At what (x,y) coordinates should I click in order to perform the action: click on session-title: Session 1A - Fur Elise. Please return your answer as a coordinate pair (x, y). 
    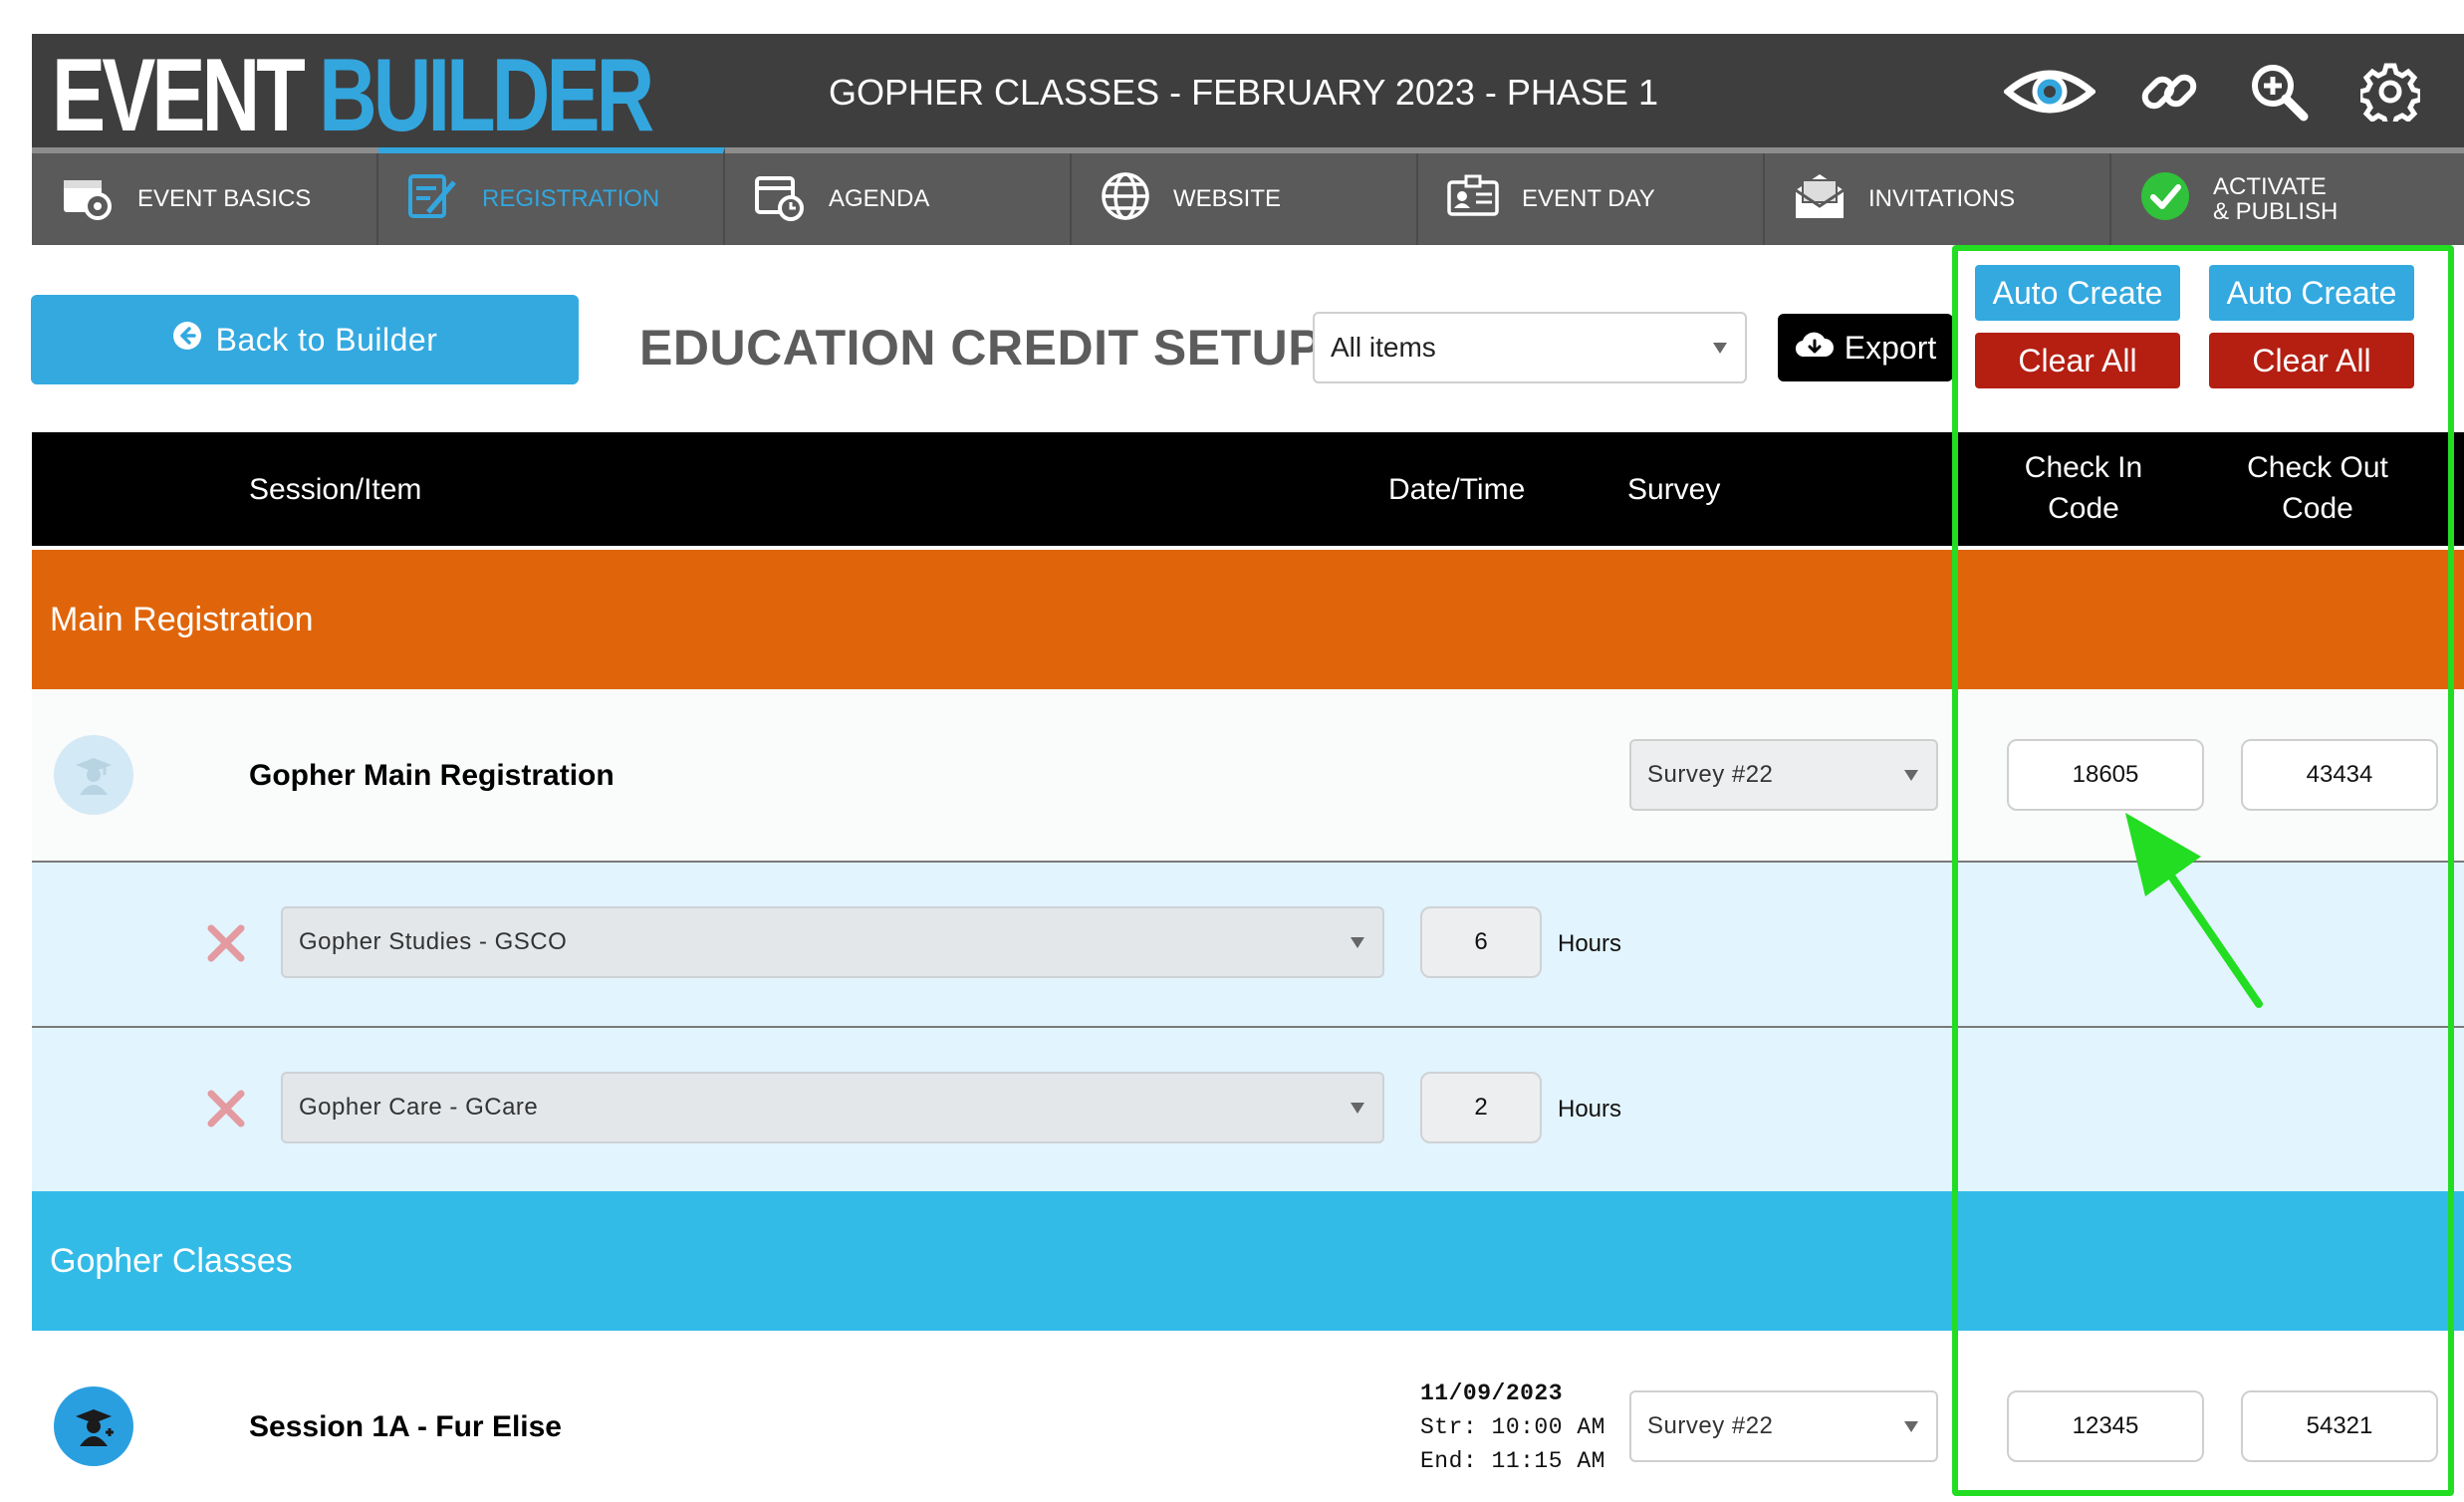
    Looking at the image, I should click on (405, 1426).